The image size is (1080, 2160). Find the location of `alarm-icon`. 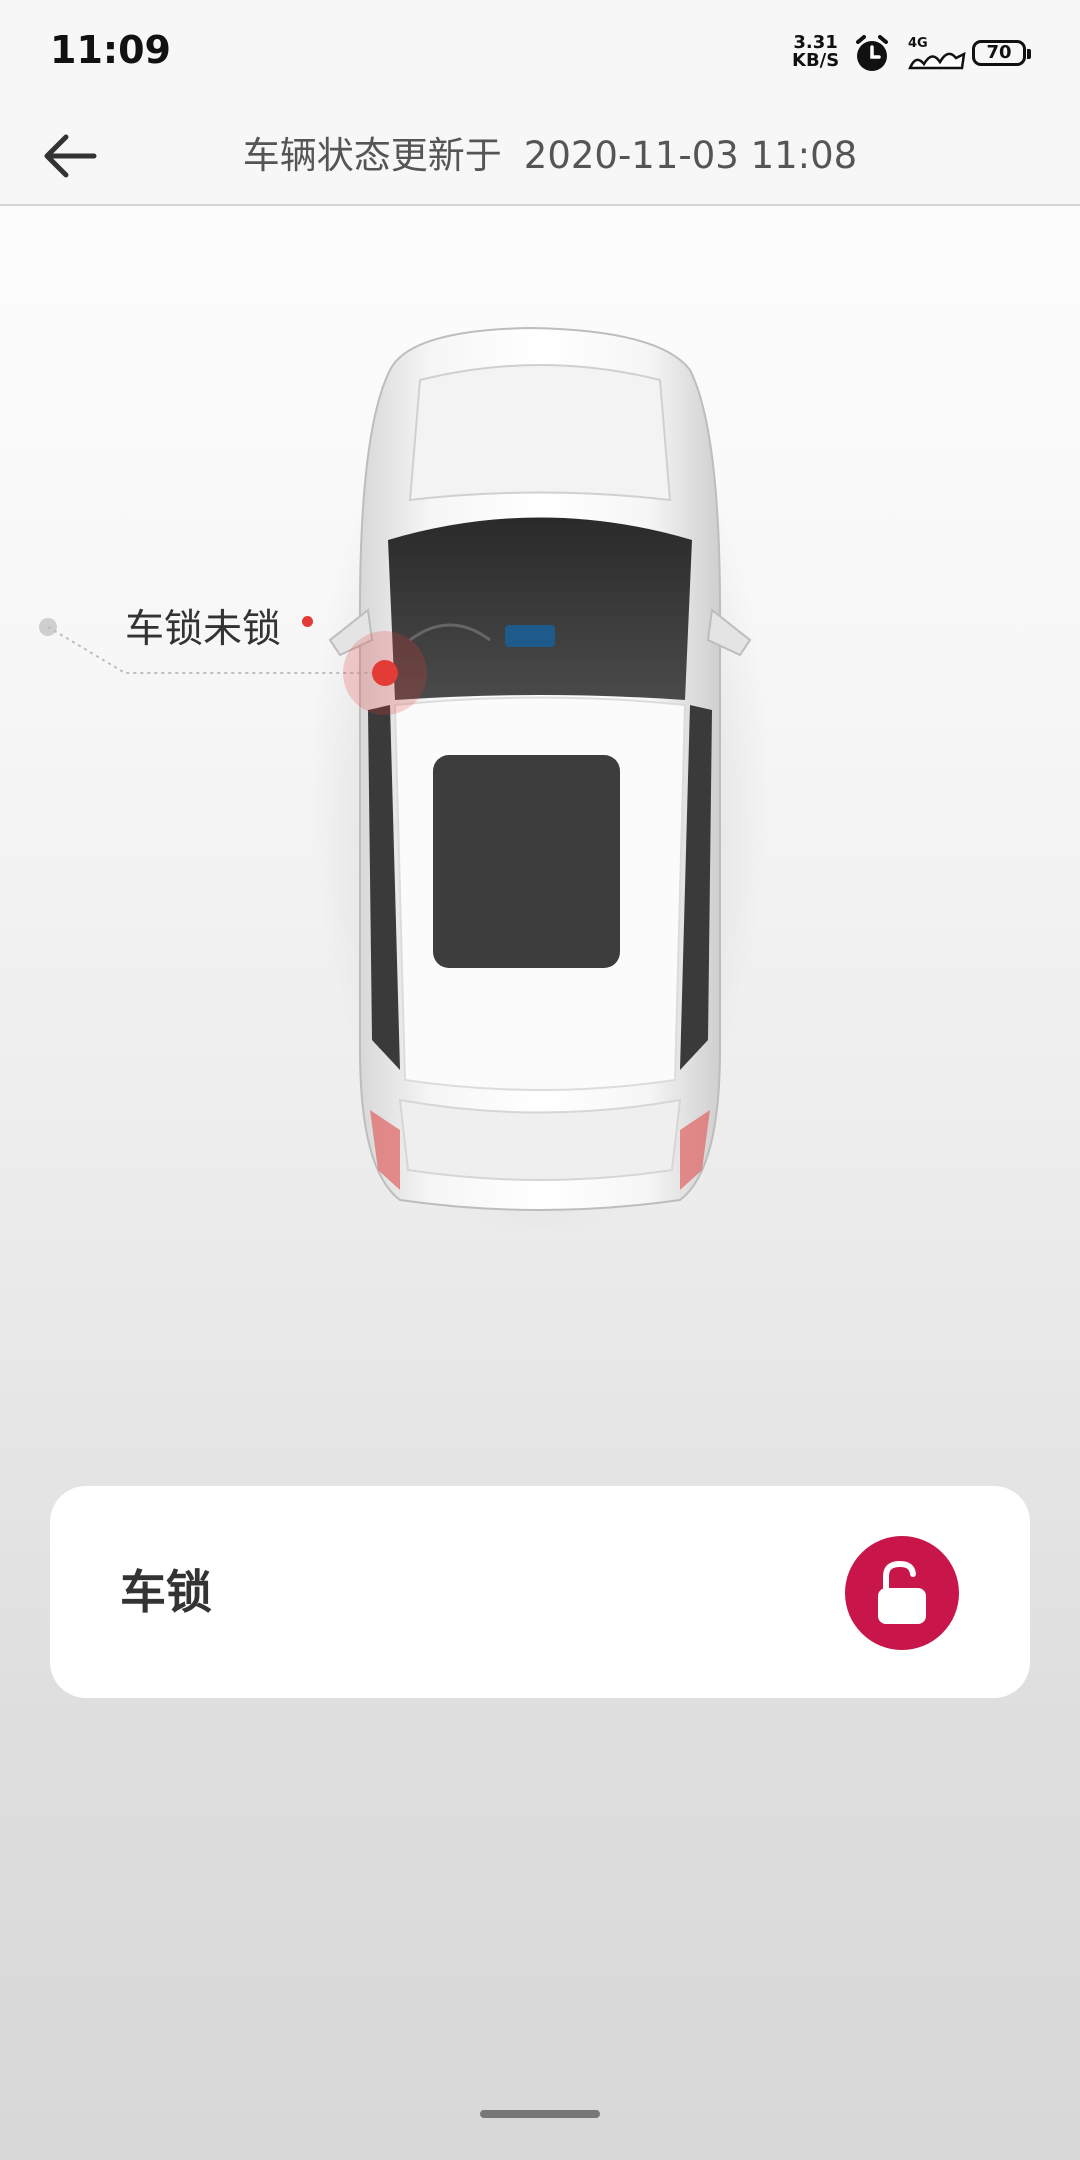

alarm-icon is located at coordinates (872, 53).